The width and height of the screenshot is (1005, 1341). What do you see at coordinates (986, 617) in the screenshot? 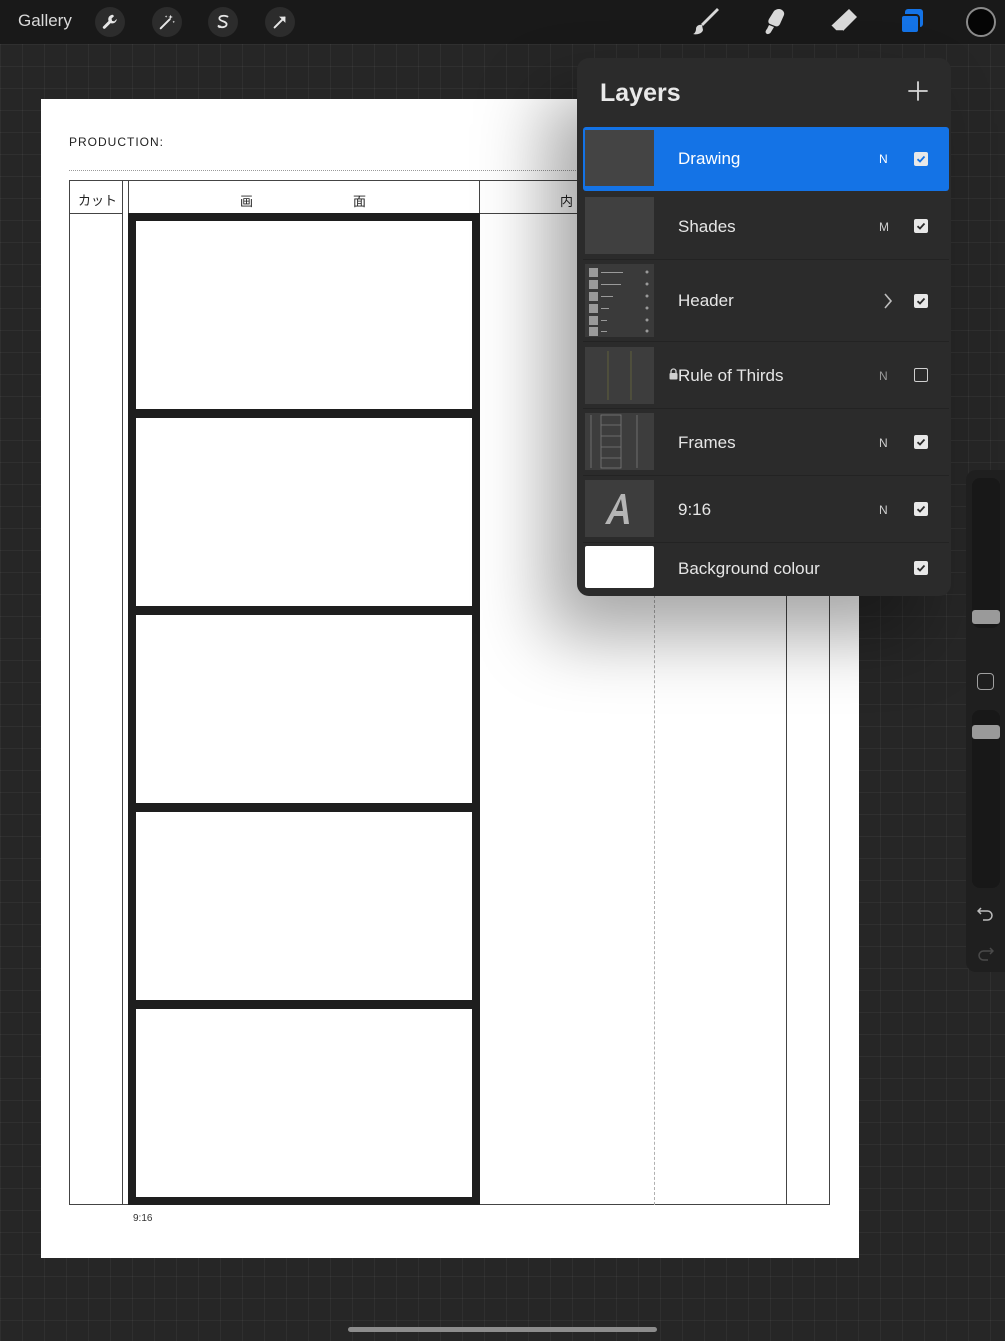
I see `brush-size-thumb` at bounding box center [986, 617].